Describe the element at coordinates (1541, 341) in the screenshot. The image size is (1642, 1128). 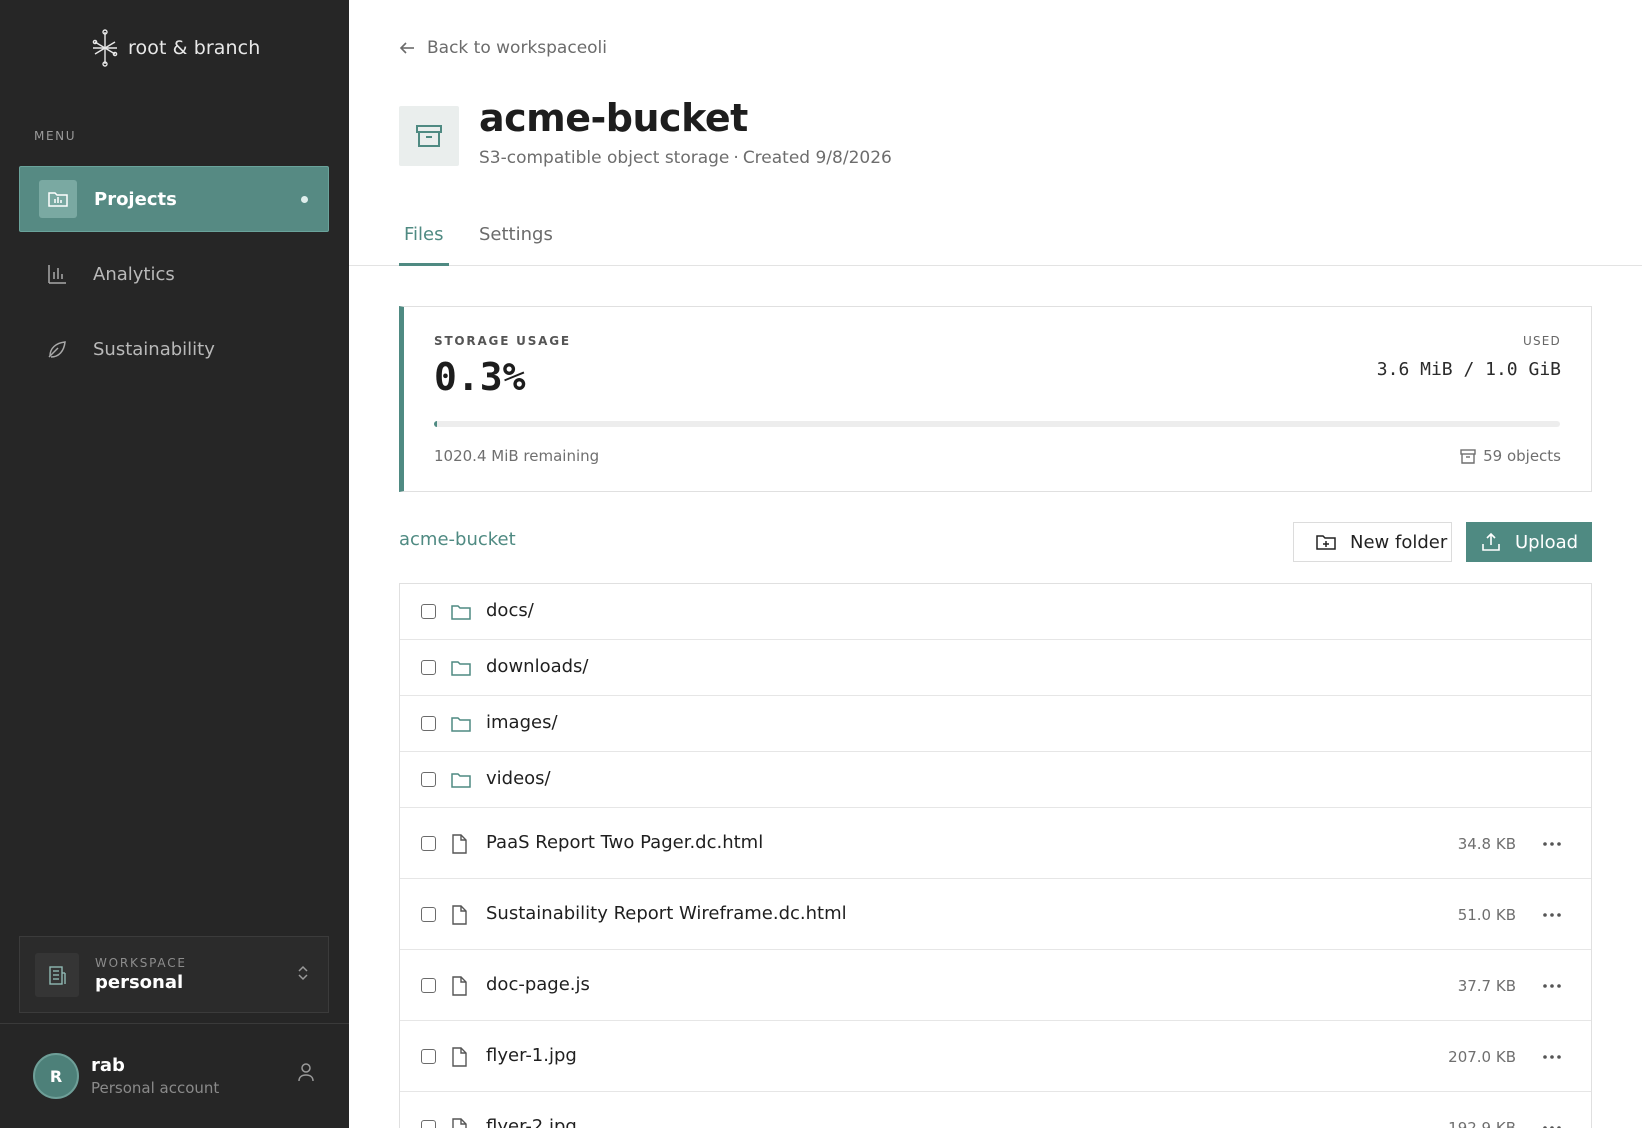
I see `used-label: USED` at that location.